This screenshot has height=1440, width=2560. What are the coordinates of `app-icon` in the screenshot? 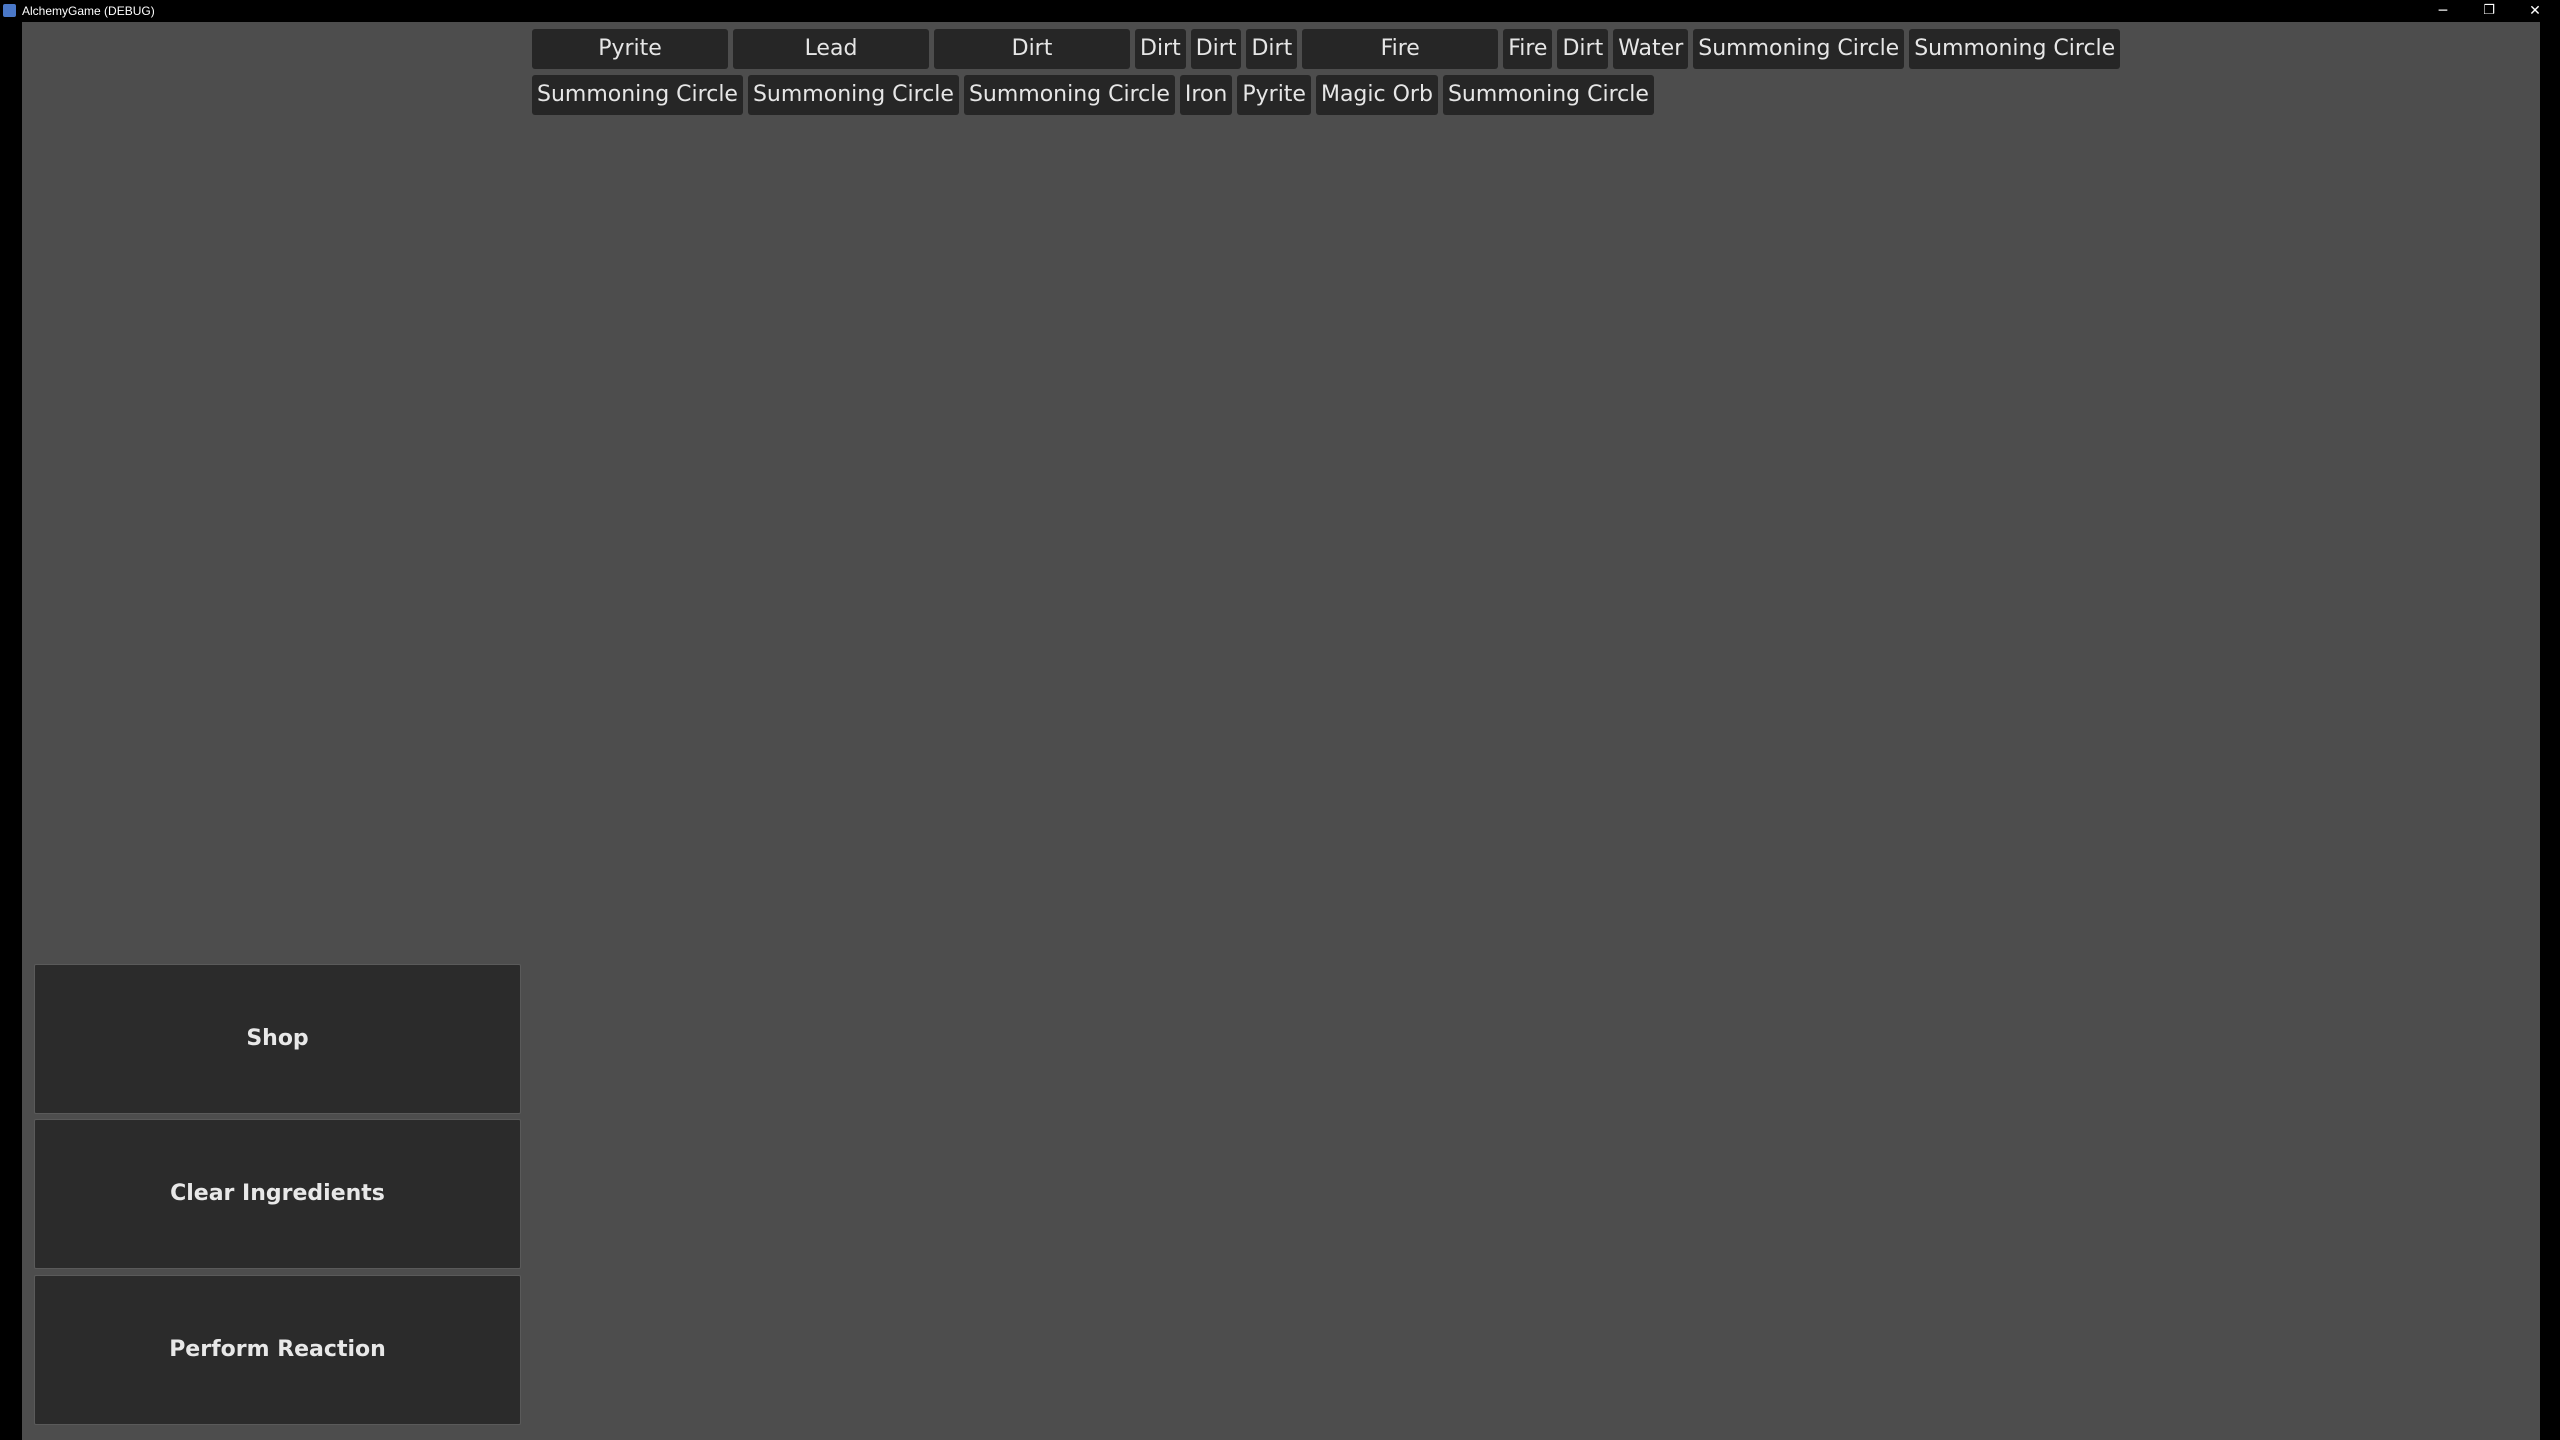 It's located at (9, 10).